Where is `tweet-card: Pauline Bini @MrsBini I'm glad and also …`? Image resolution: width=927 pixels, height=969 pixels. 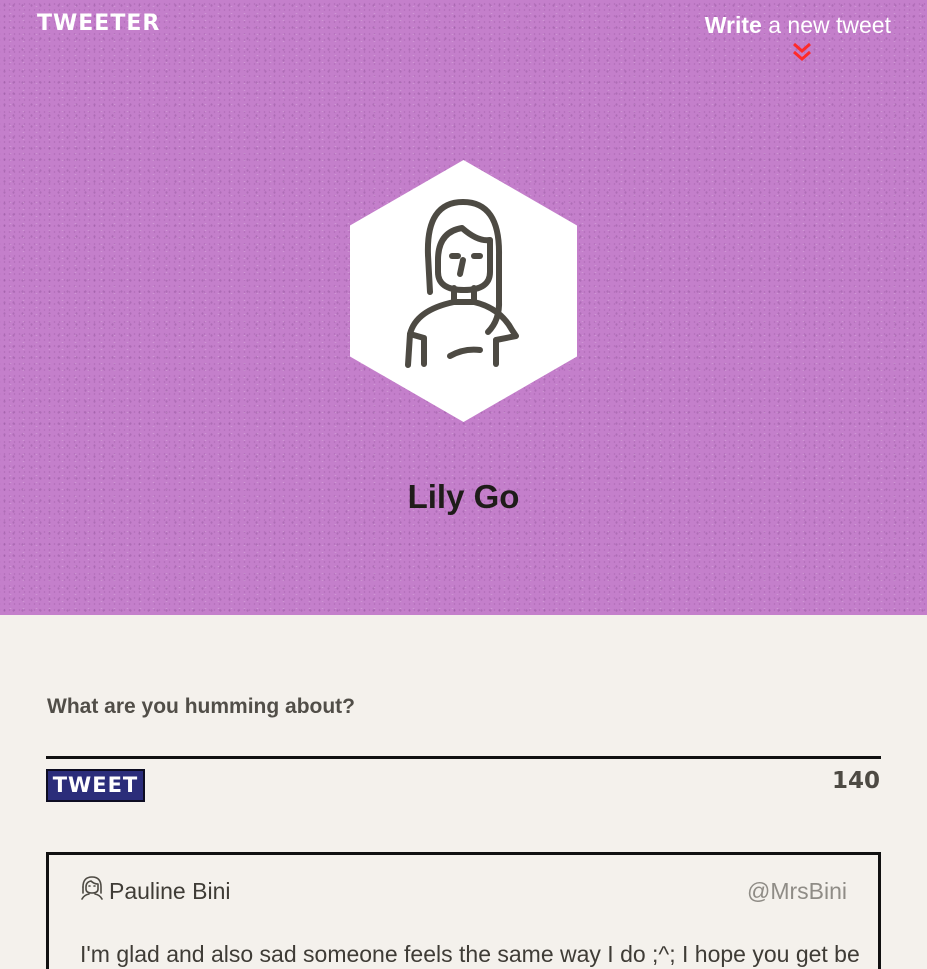 tweet-card: Pauline Bini @MrsBini I'm glad and also … is located at coordinates (463, 910).